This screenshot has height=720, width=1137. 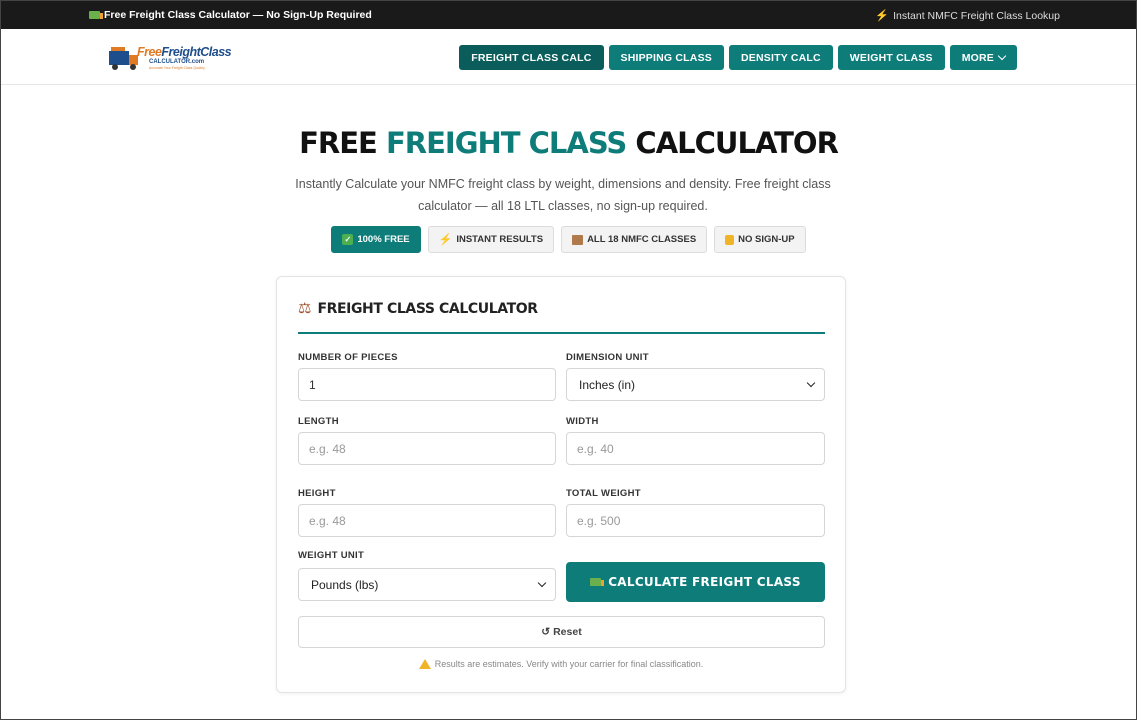 I want to click on weight-unit-select: Pounds (lbs), so click(x=427, y=584).